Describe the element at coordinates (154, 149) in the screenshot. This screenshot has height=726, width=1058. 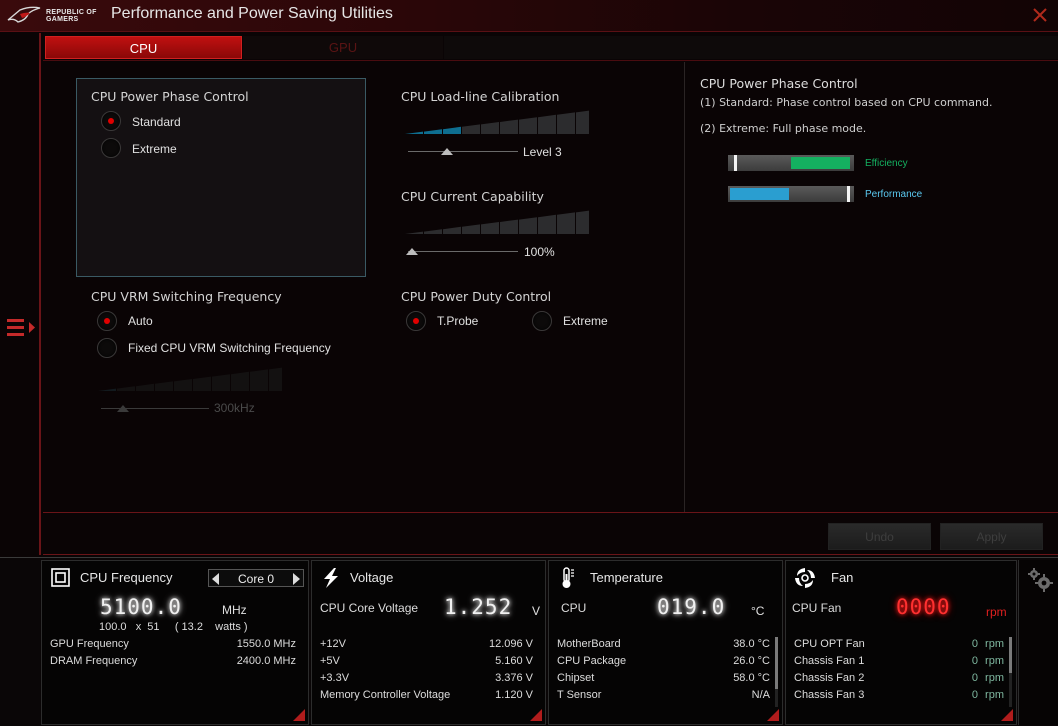
I see `radio-phase-extreme-label: Extreme` at that location.